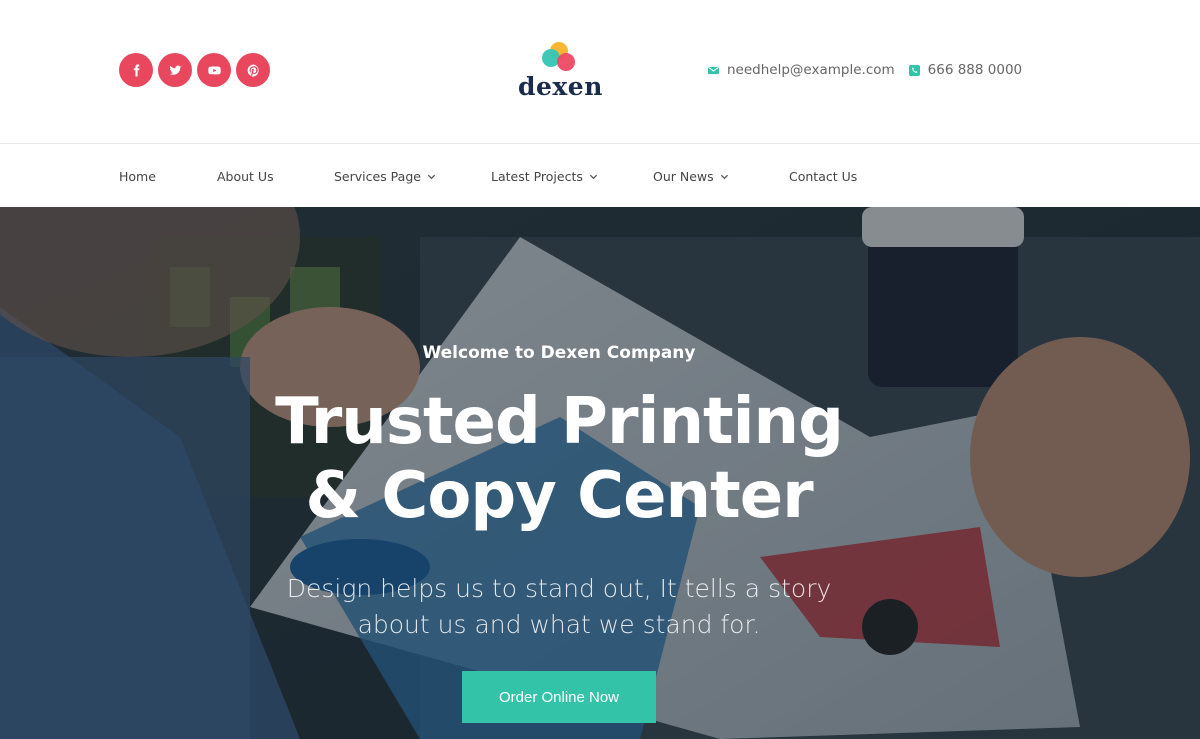 Image resolution: width=1200 pixels, height=739 pixels. What do you see at coordinates (559, 496) in the screenshot?
I see `hero-headline-line-2: & Copy Center` at bounding box center [559, 496].